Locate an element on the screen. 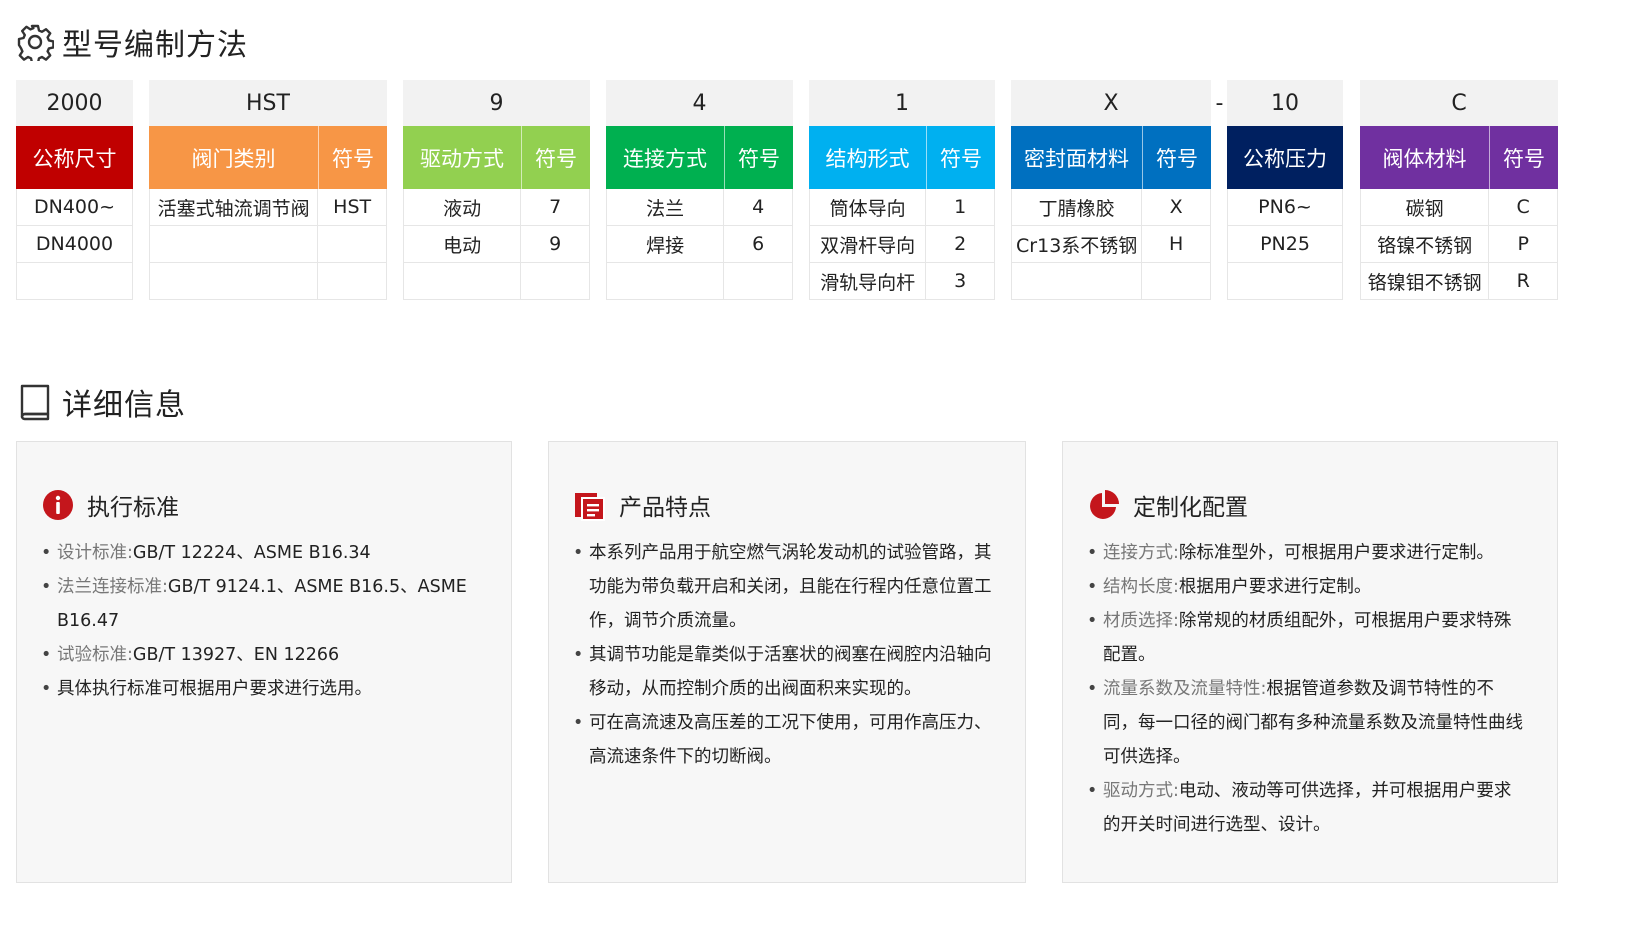 This screenshot has height=927, width=1625. list-item: 连接方式:除标准型外，可根据用户要求进行定制。 is located at coordinates (1307, 553).